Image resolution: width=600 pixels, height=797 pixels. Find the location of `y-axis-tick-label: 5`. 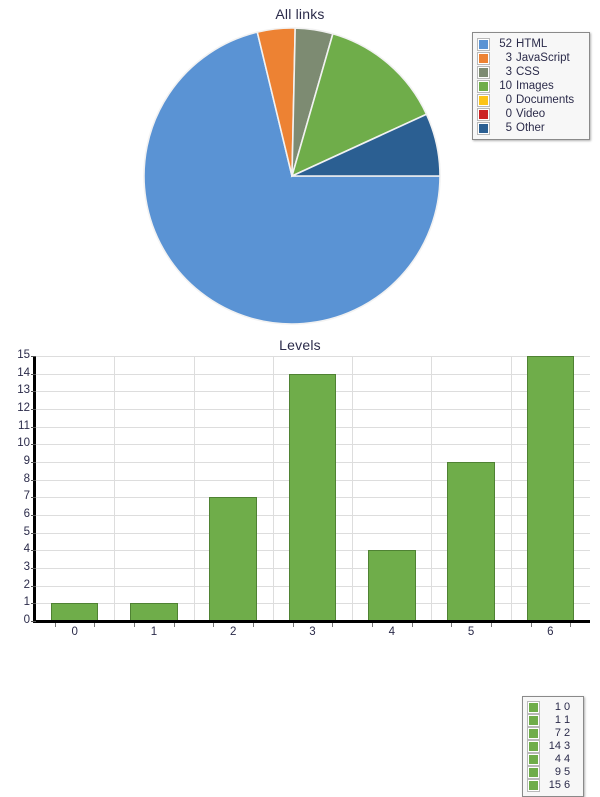

y-axis-tick-label: 5 is located at coordinates (26, 531).